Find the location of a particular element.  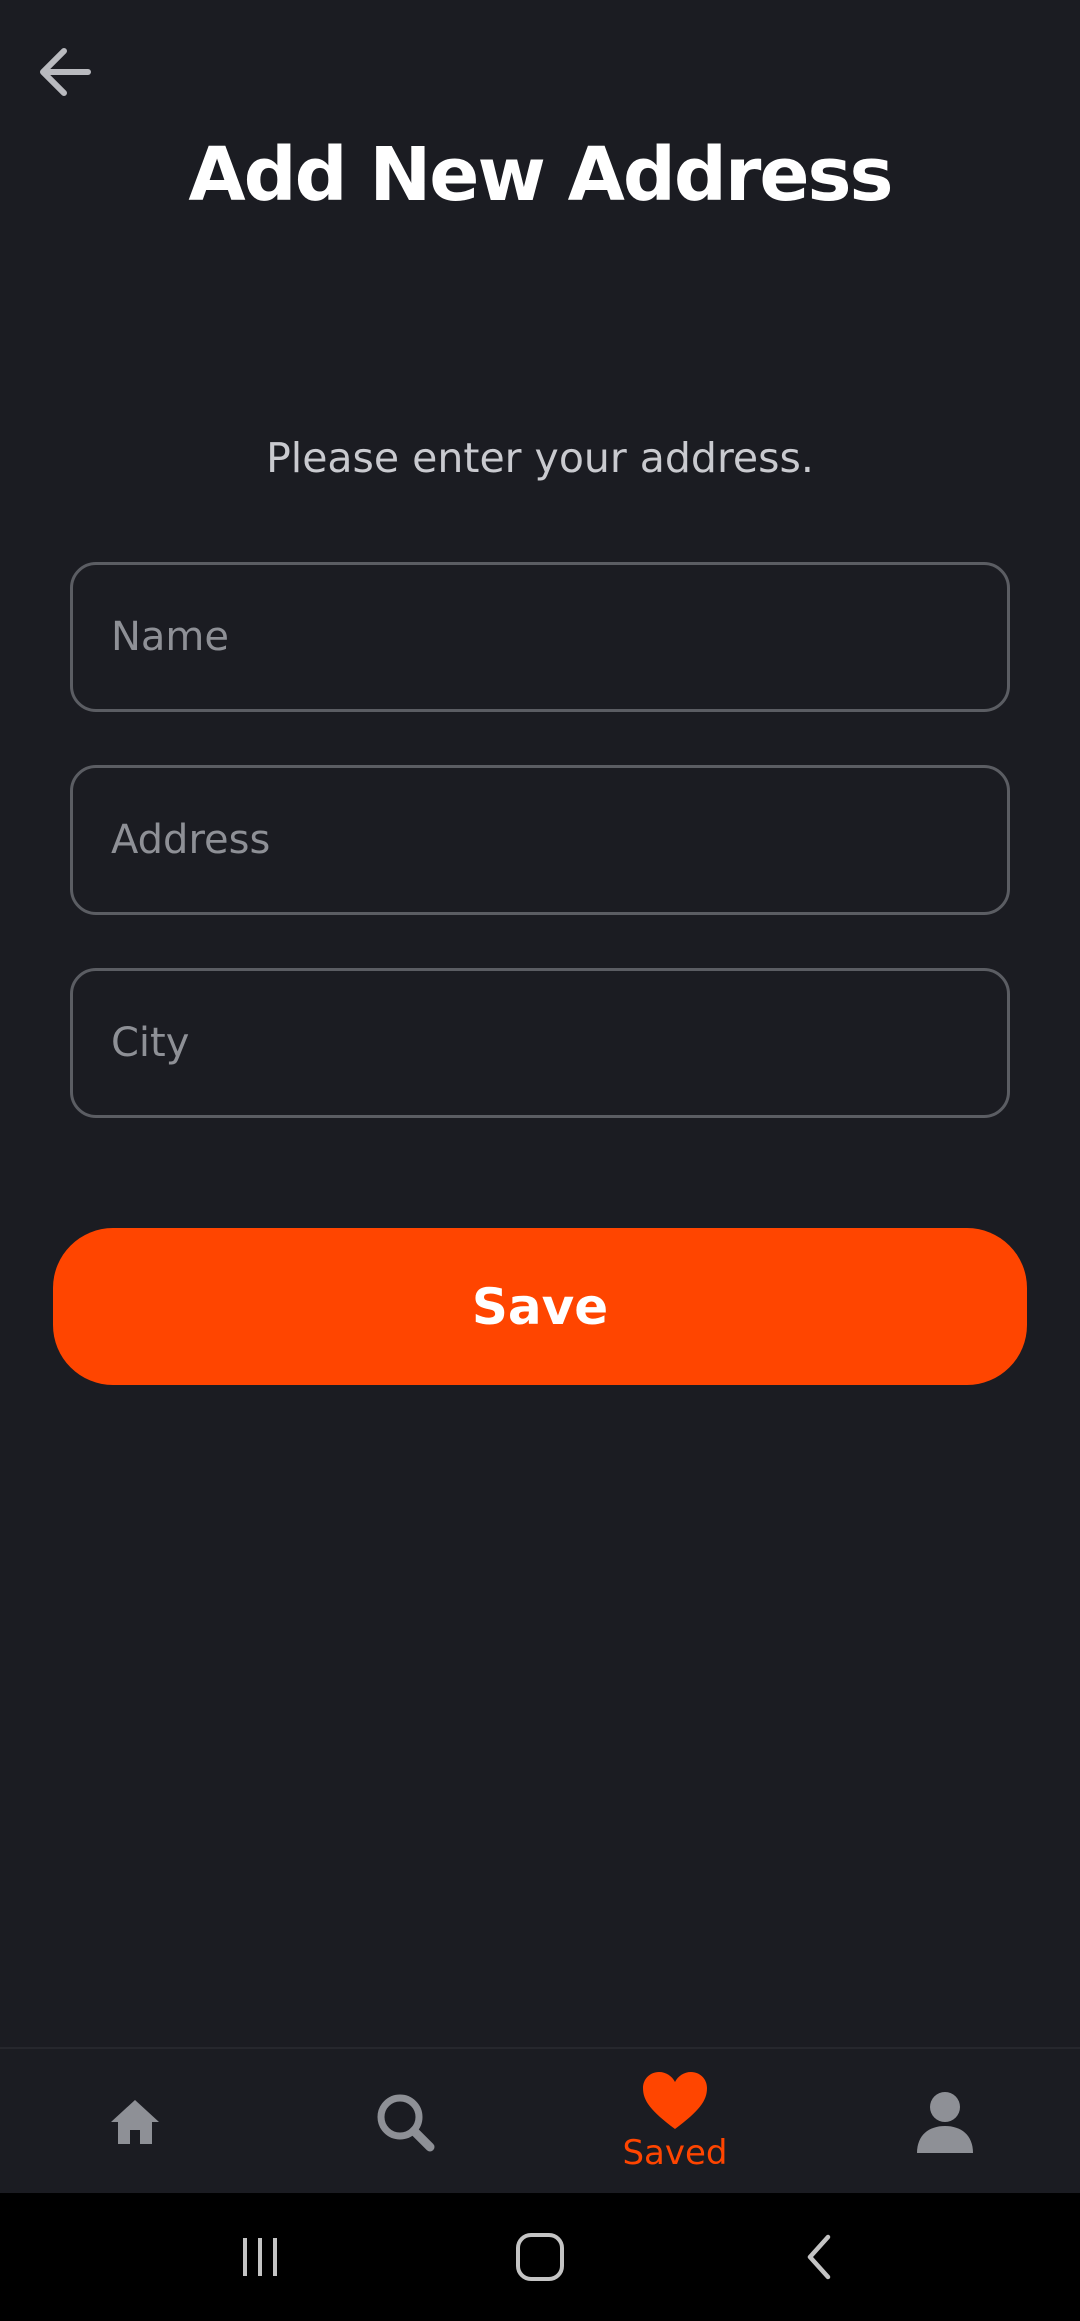

city-input is located at coordinates (540, 1043).